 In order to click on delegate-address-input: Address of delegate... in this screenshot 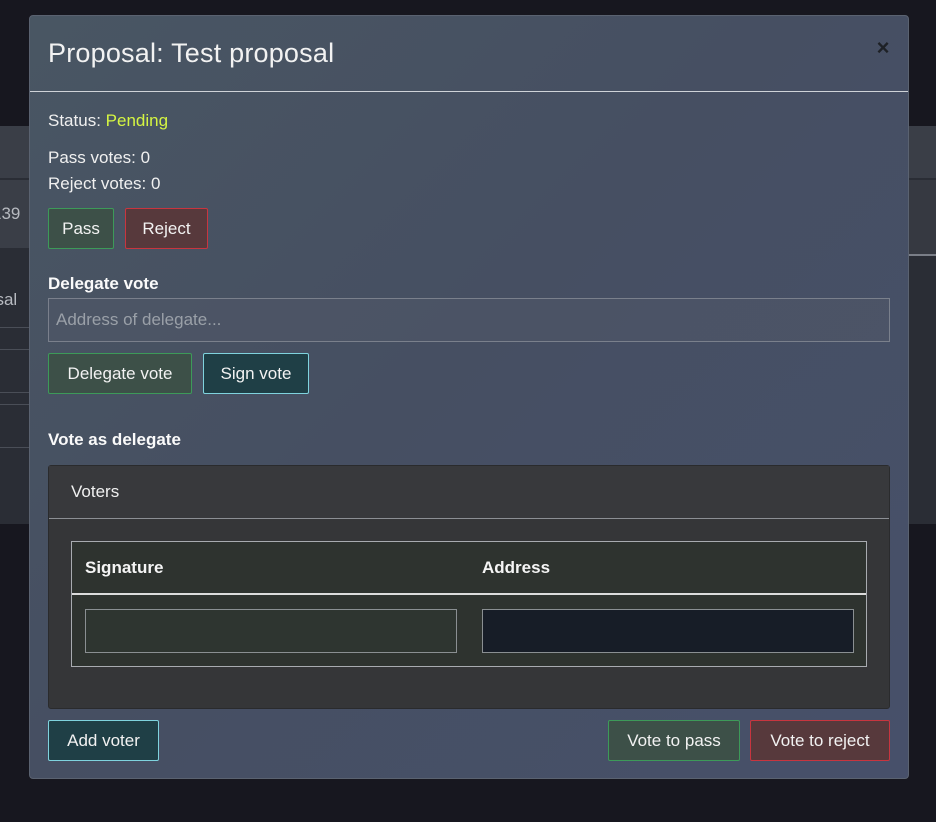, I will do `click(469, 320)`.